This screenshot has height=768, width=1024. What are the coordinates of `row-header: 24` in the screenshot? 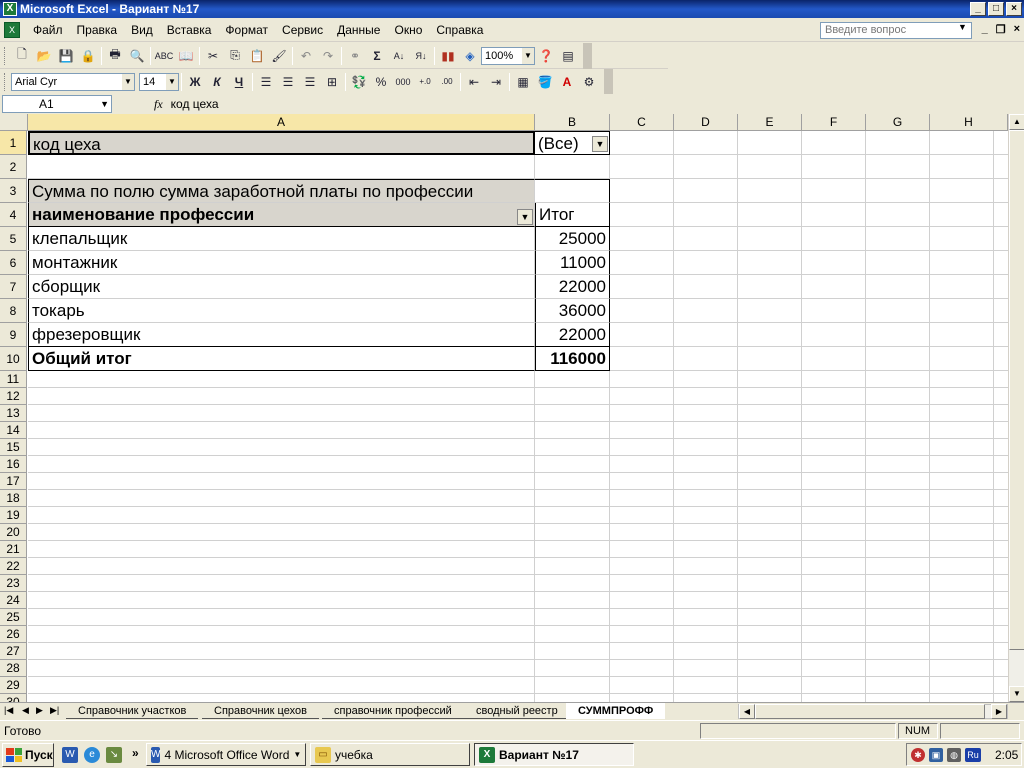 It's located at (13, 600).